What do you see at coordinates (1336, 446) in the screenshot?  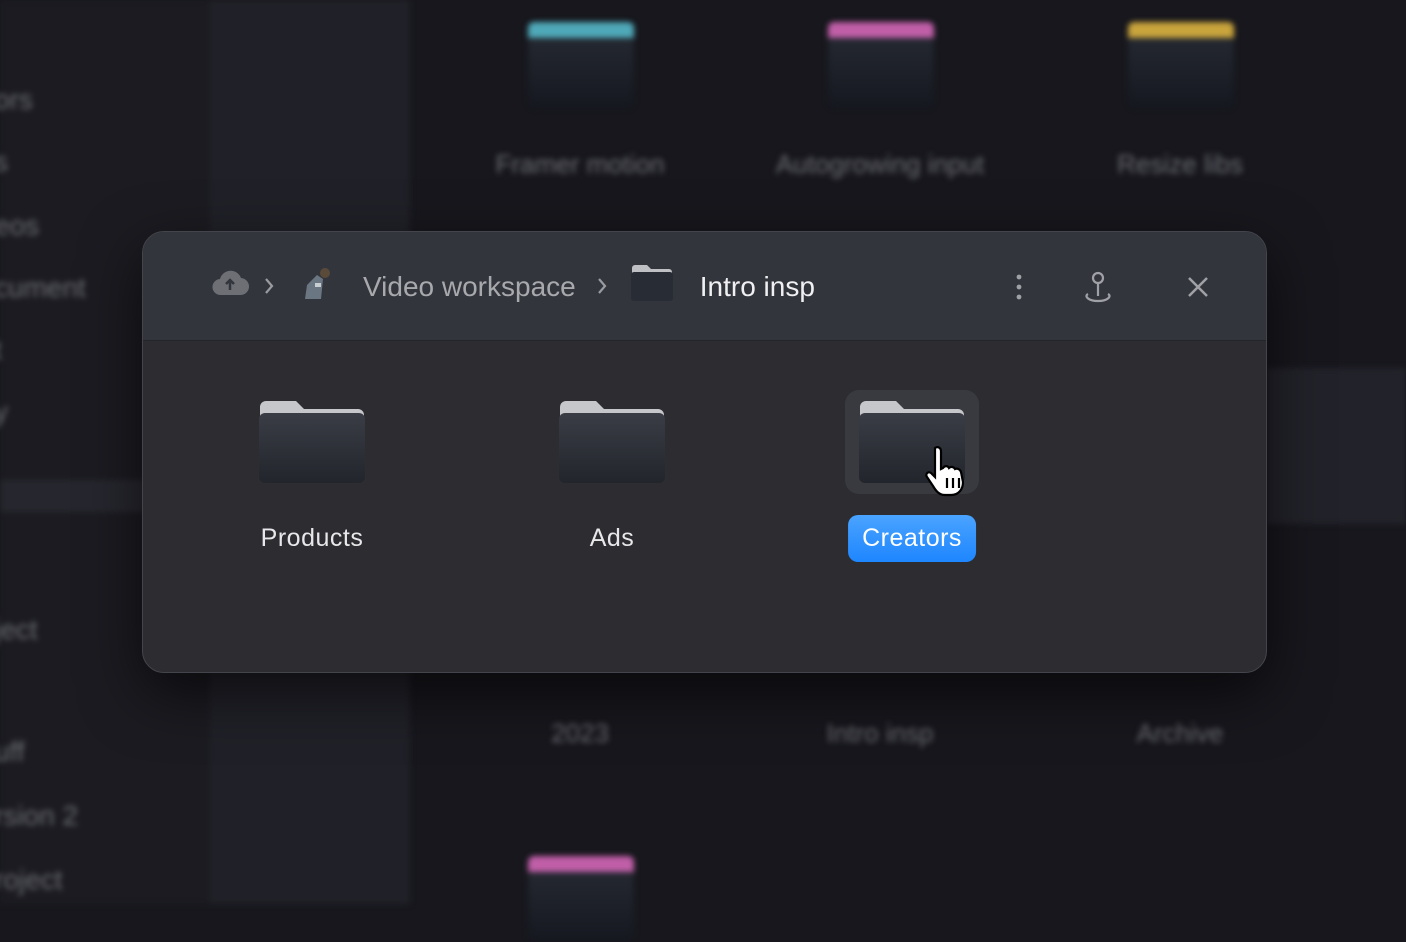 I see `background-row-highlight` at bounding box center [1336, 446].